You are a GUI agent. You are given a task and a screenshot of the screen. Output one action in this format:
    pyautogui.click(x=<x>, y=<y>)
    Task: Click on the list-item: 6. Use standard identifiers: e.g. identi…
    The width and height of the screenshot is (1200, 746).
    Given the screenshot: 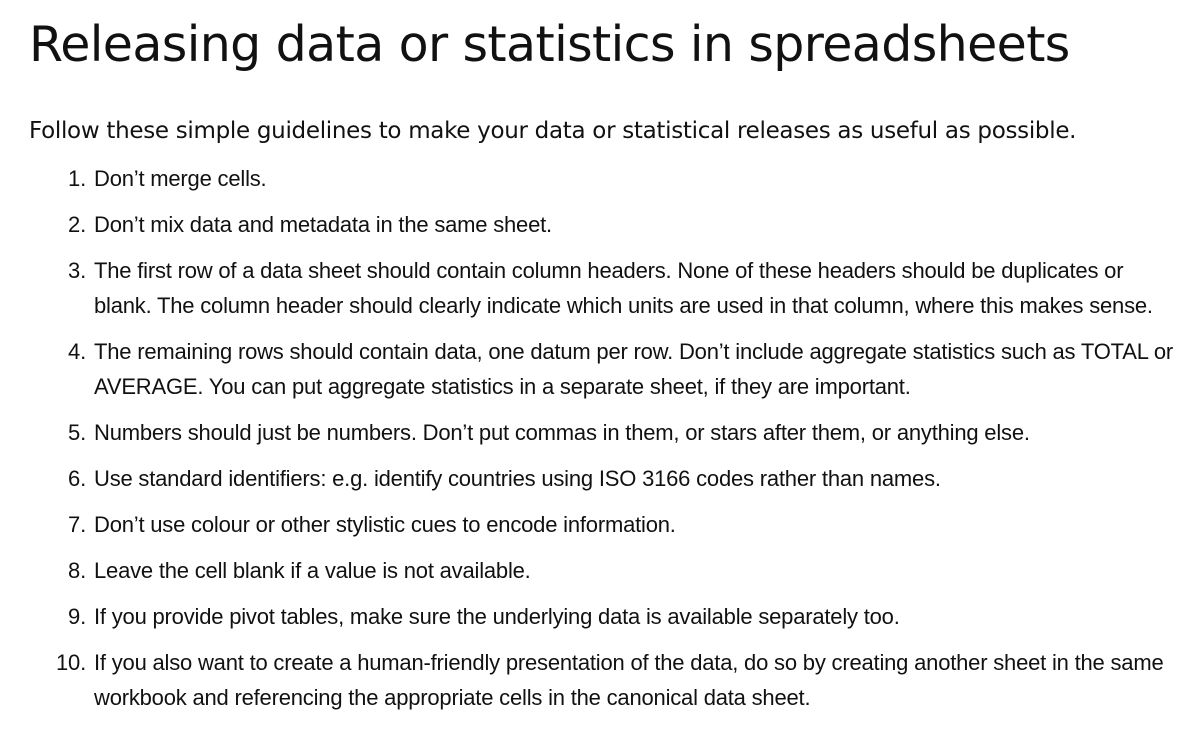 What is the action you would take?
    pyautogui.click(x=614, y=478)
    